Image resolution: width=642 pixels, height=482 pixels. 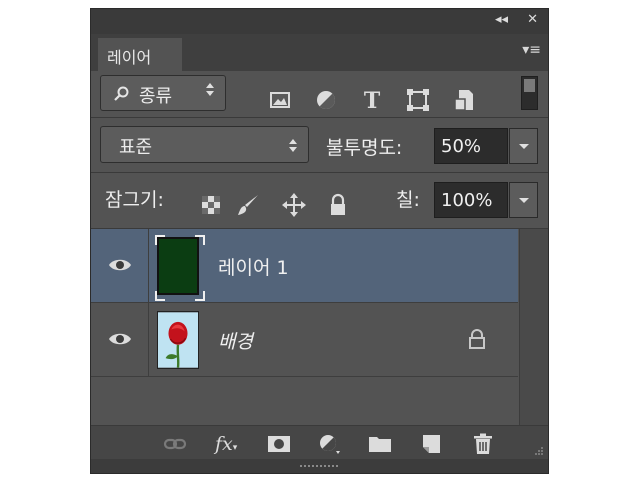 I want to click on filter-kind-select: 종류, so click(x=163, y=93).